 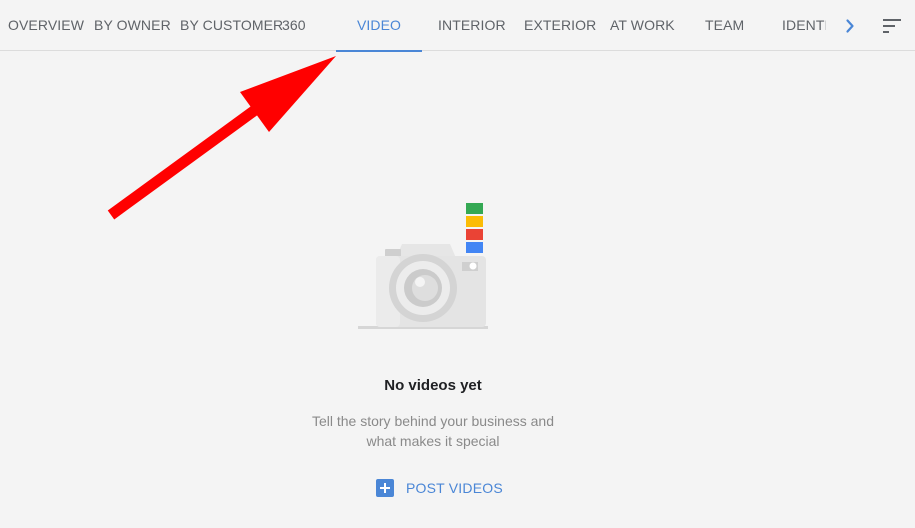 What do you see at coordinates (472, 25) in the screenshot?
I see `tab-interior: INTERIOR` at bounding box center [472, 25].